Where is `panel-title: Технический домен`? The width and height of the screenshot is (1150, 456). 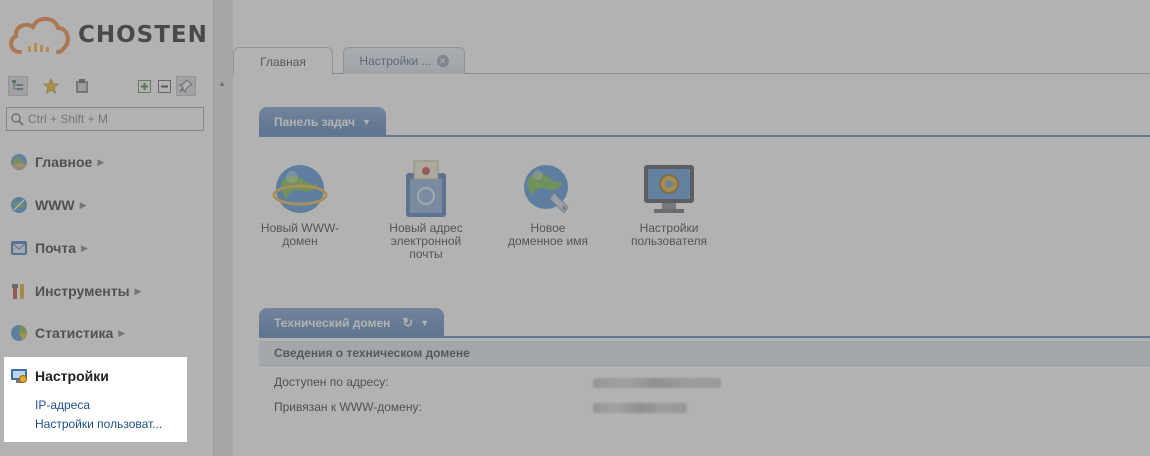 panel-title: Технический домен is located at coordinates (332, 322).